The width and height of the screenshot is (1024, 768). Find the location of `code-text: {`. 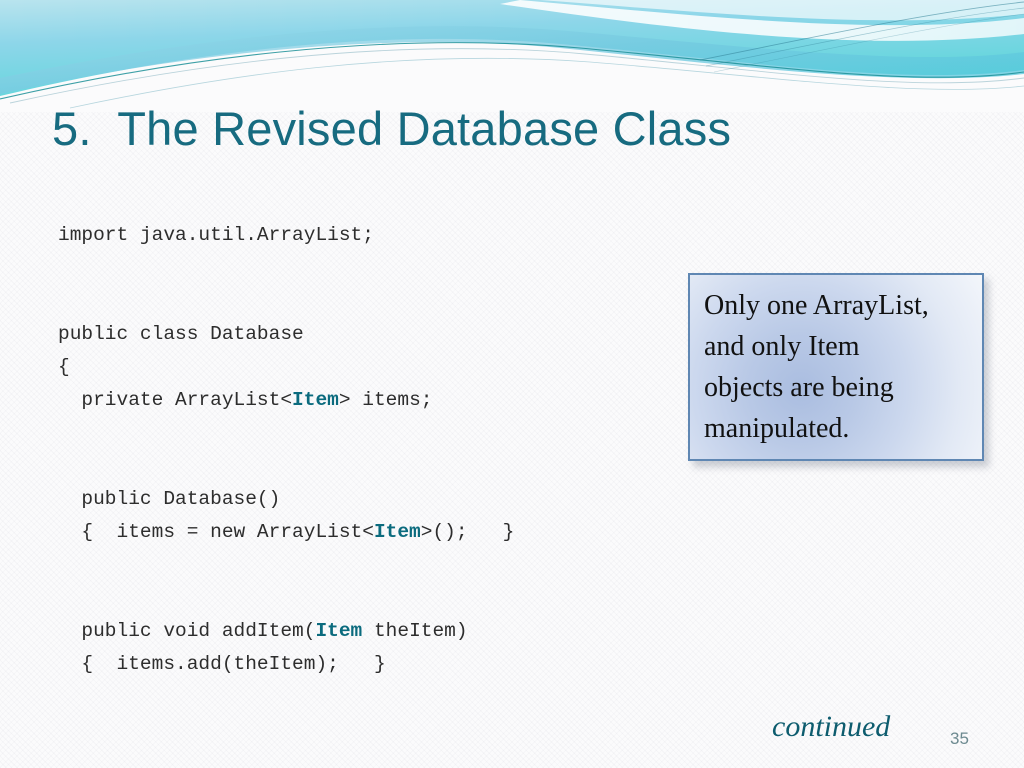

code-text: { is located at coordinates (64, 367).